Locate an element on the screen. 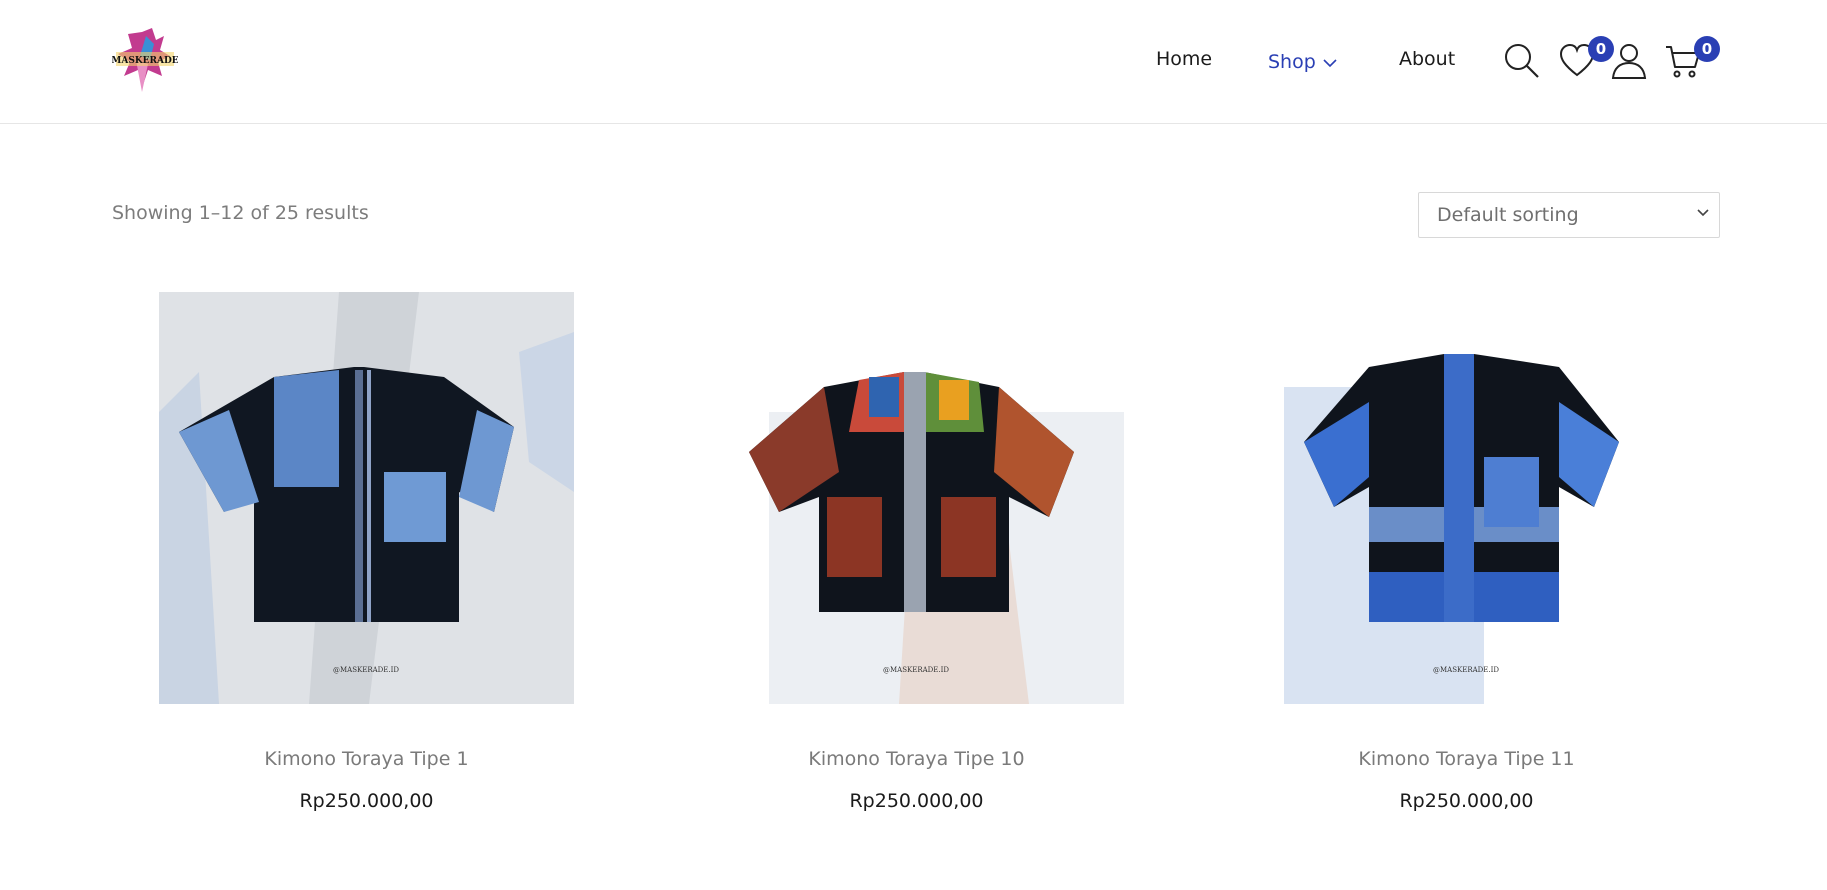  sorting-selected: Default sorting is located at coordinates (1508, 215).